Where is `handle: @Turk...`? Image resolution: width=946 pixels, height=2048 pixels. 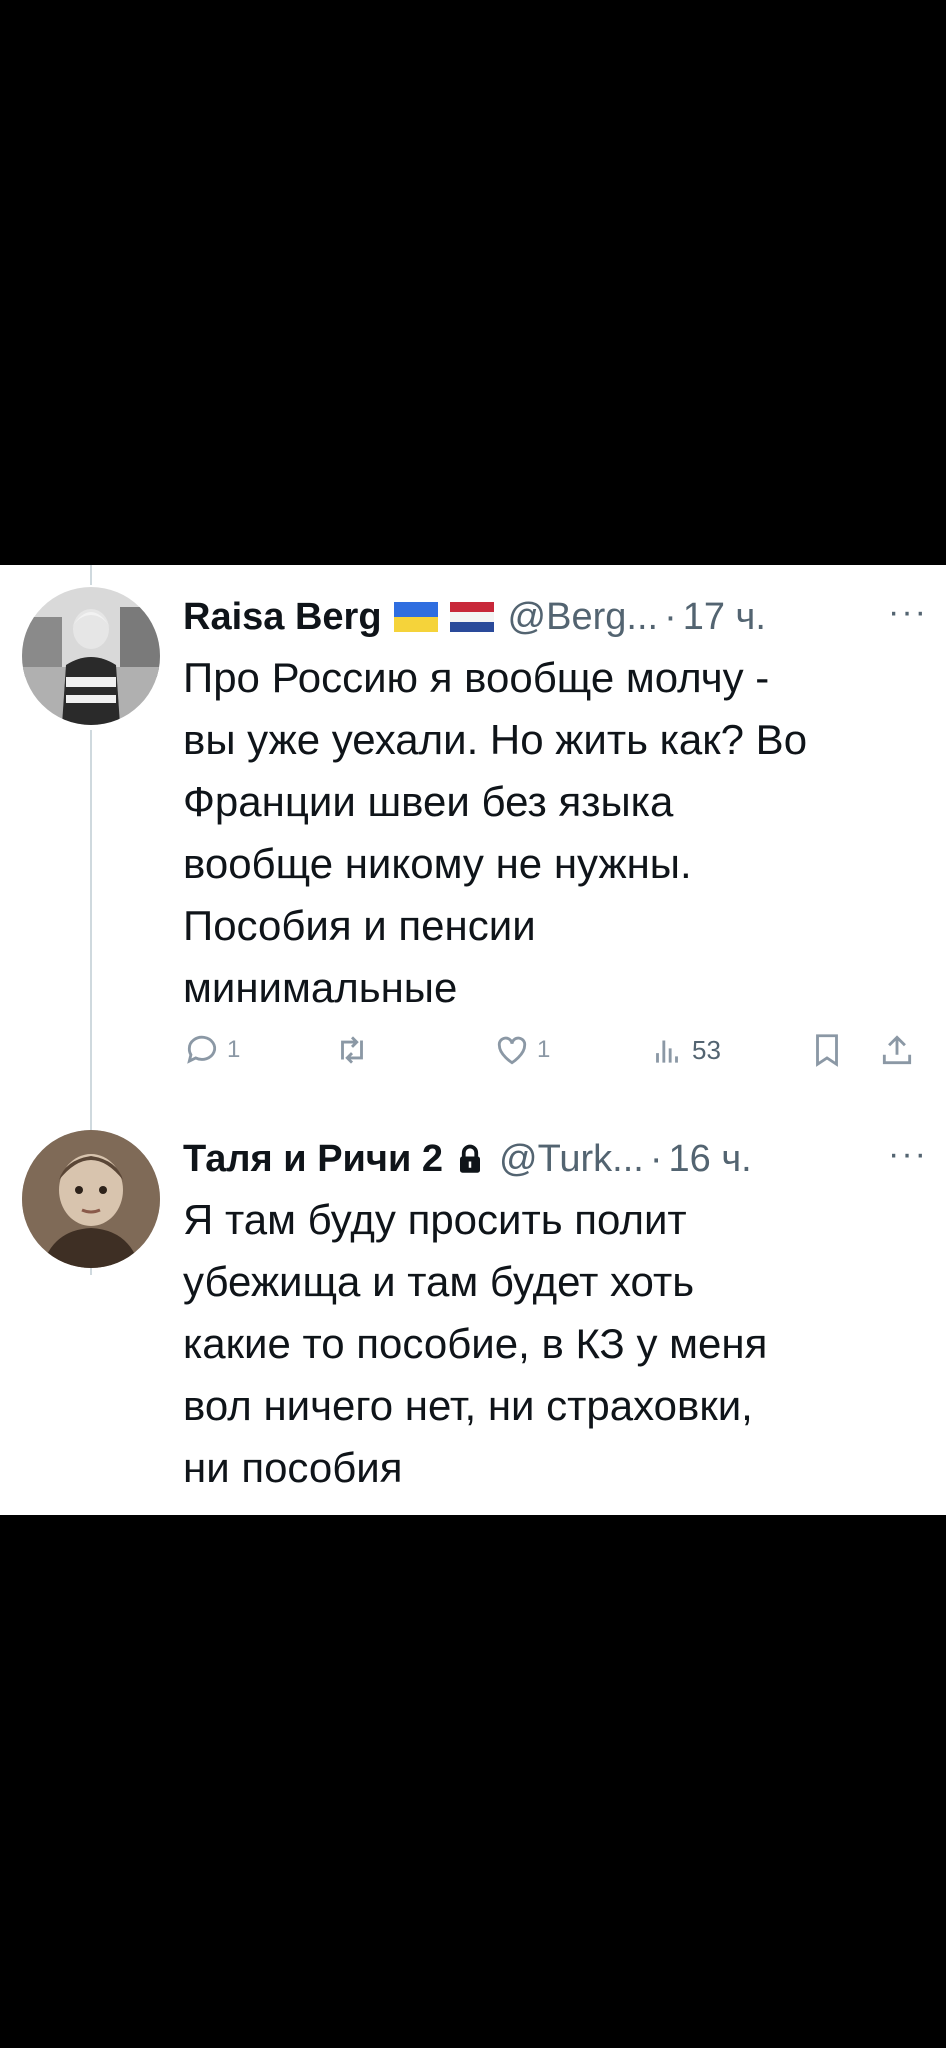
handle: @Turk... is located at coordinates (571, 1159).